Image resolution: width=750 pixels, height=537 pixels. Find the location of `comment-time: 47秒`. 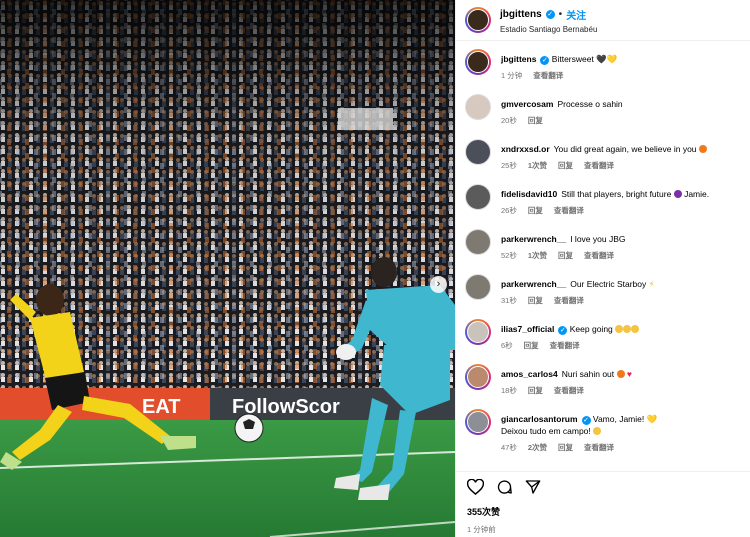

comment-time: 47秒 is located at coordinates (509, 447).